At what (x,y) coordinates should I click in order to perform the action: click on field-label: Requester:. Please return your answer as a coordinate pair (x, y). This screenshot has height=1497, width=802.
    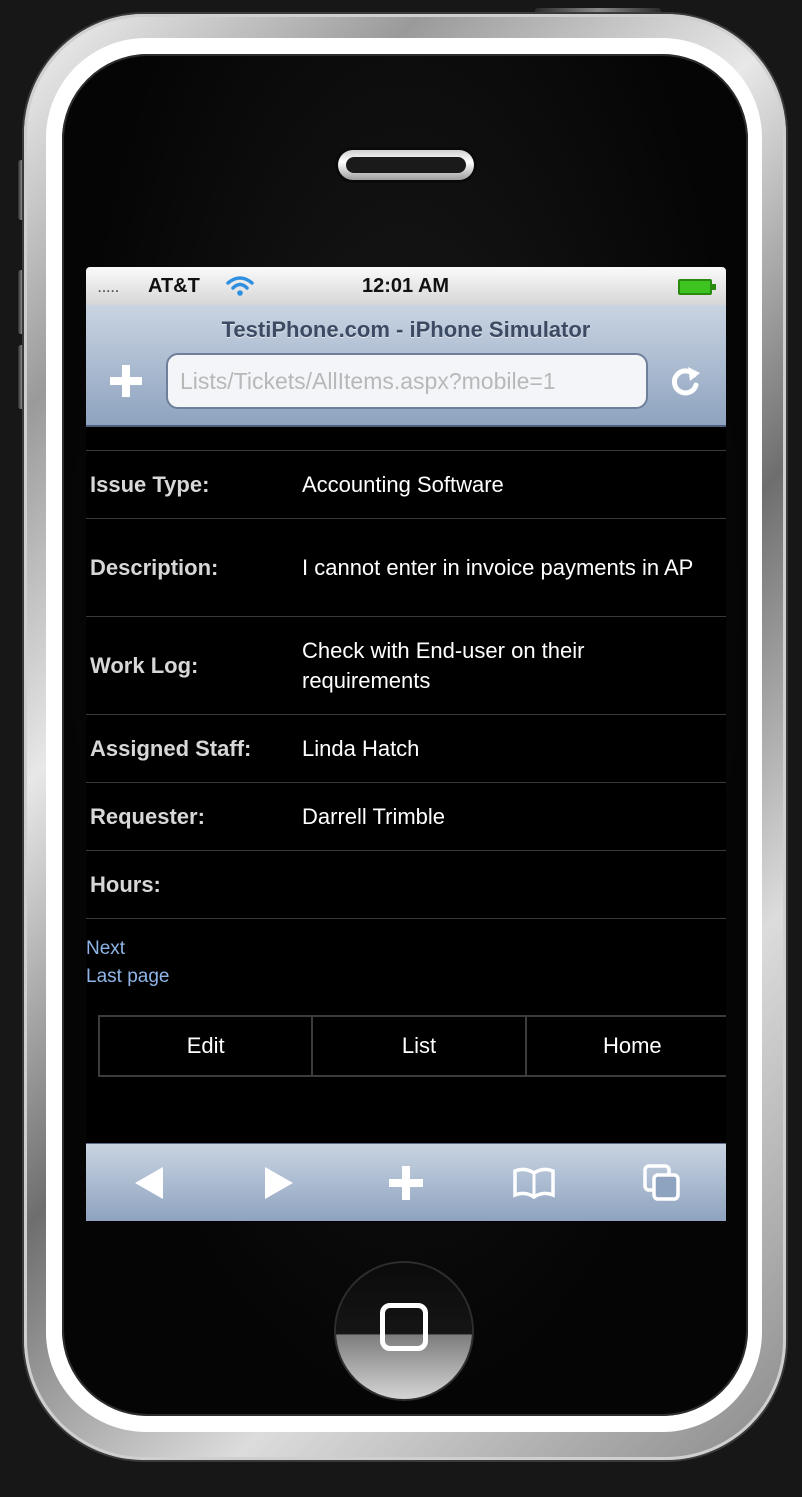
    Looking at the image, I should click on (147, 816).